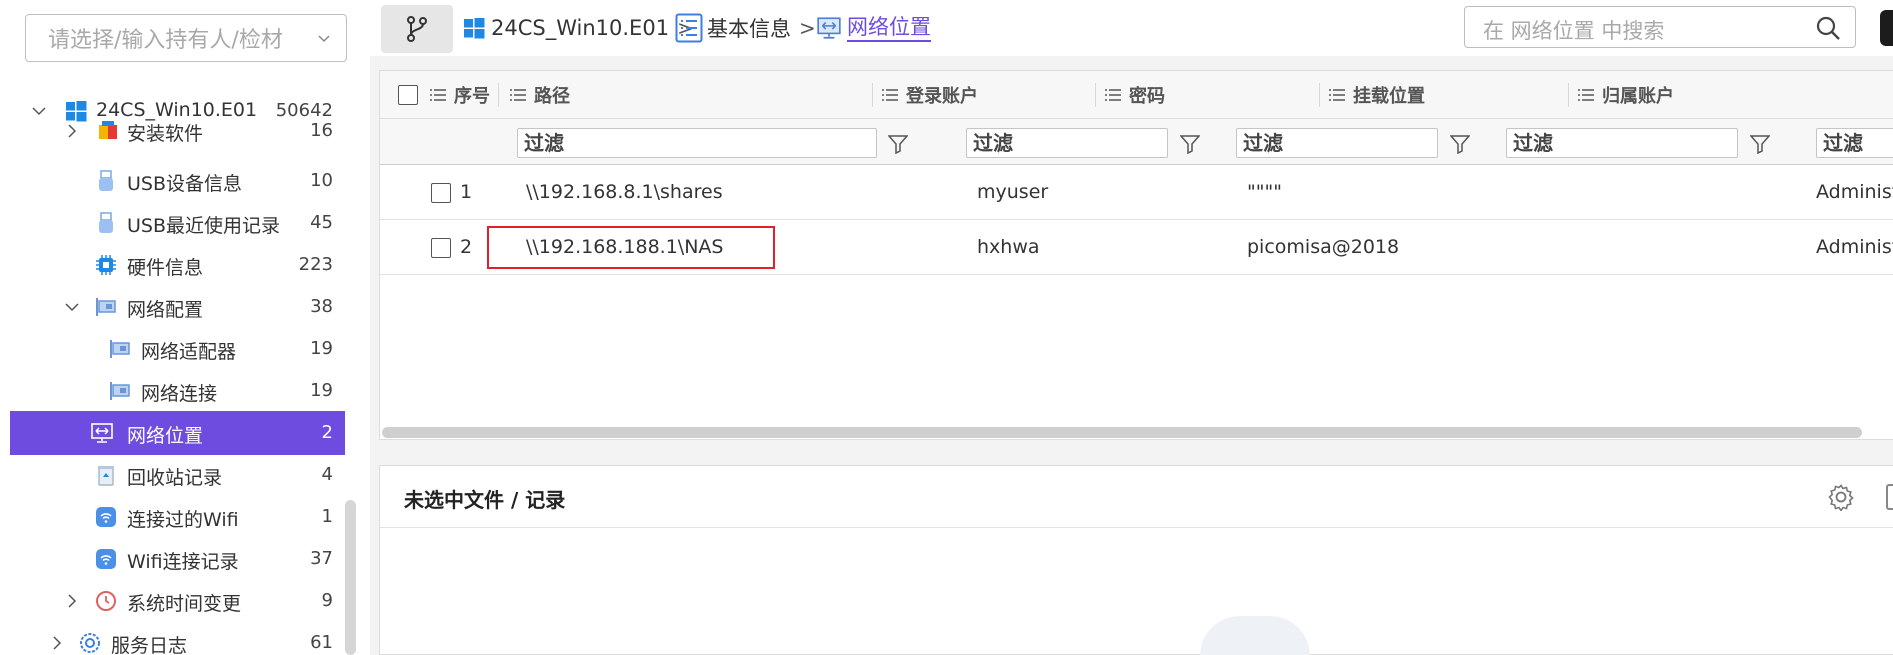 Image resolution: width=1893 pixels, height=655 pixels. What do you see at coordinates (1377, 95) in the screenshot?
I see `column-header-mount: 挂载位置` at bounding box center [1377, 95].